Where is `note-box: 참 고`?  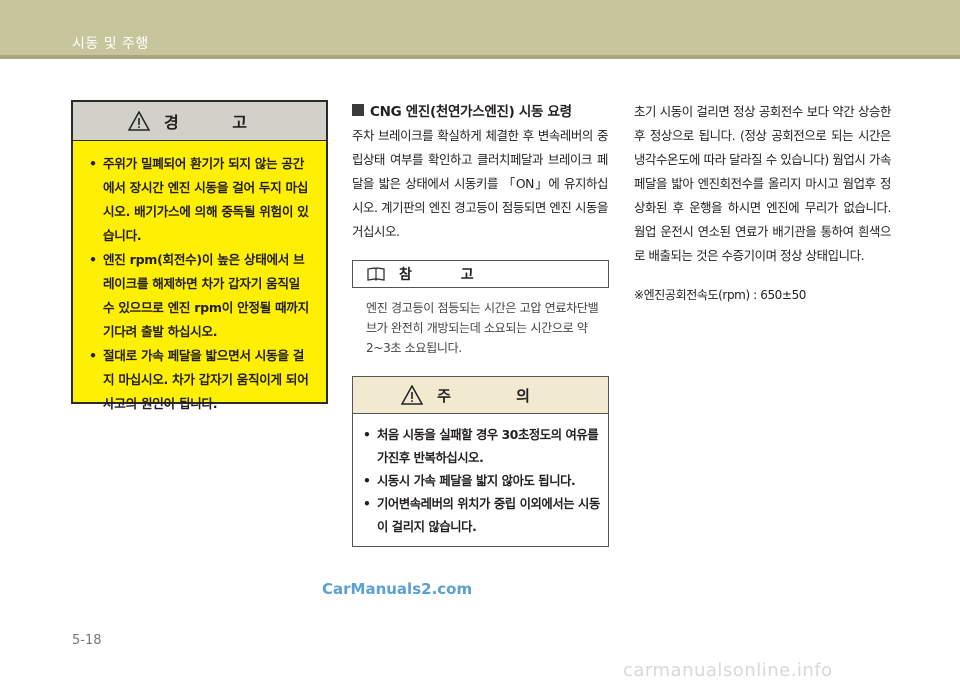 note-box: 참 고 is located at coordinates (480, 274).